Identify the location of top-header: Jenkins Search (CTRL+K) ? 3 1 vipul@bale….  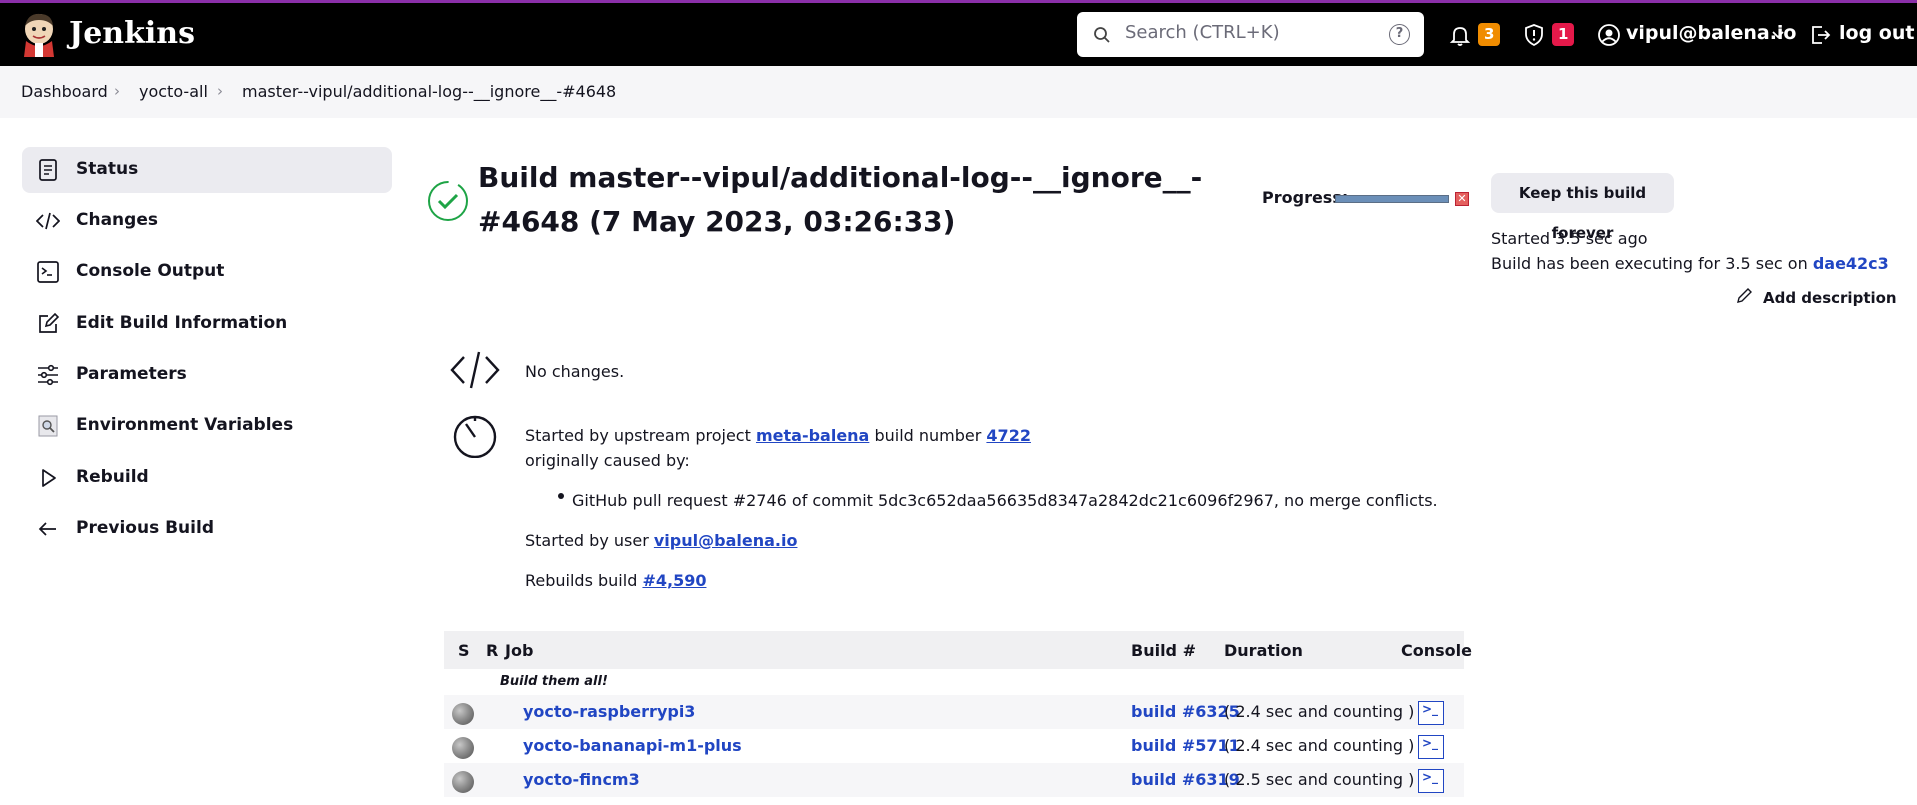
(958, 34).